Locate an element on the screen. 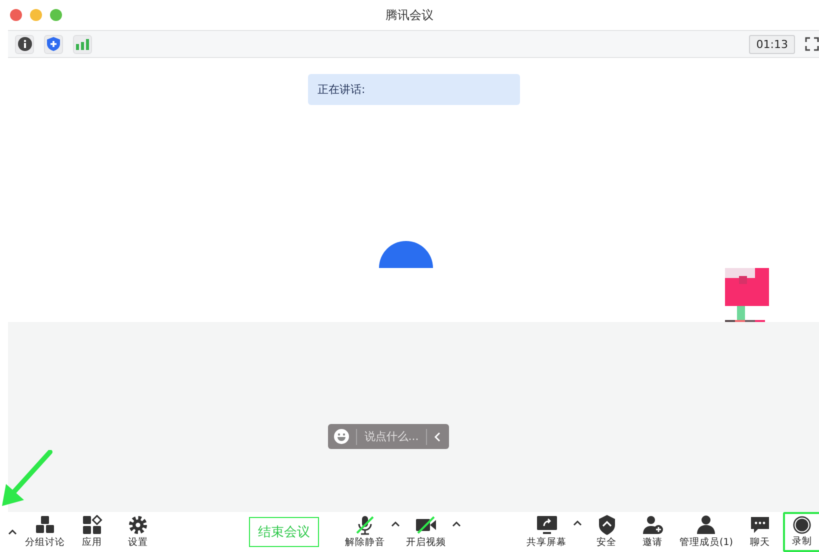 The width and height of the screenshot is (819, 552). toolbar-button: 解除静音 is located at coordinates (365, 532).